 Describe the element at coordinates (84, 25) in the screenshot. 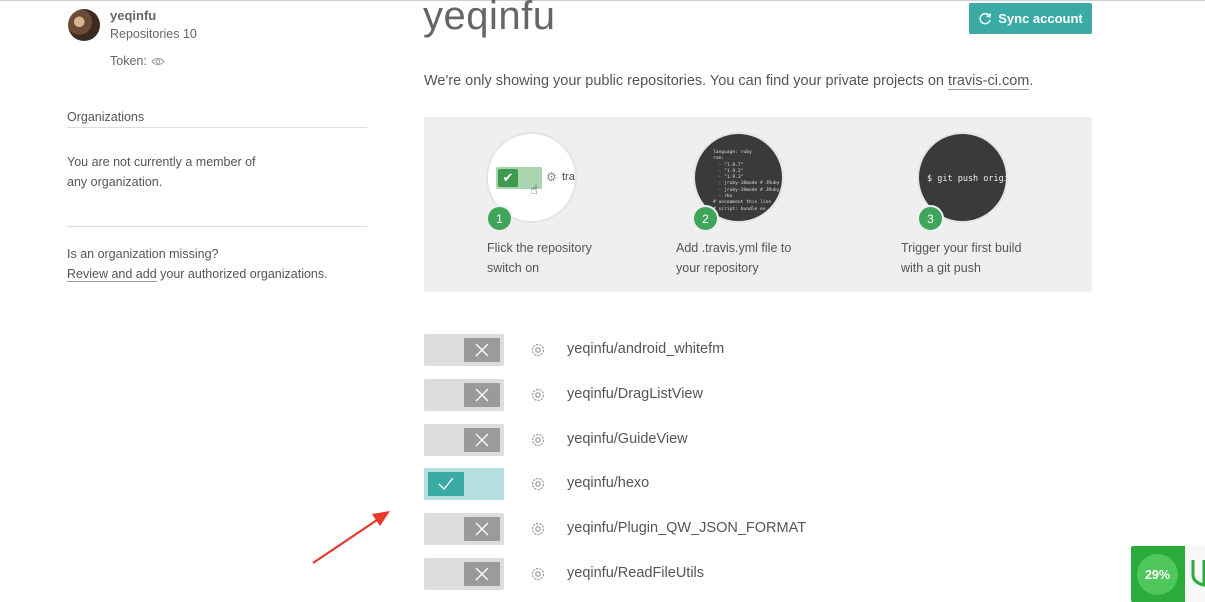

I see `avatar` at that location.